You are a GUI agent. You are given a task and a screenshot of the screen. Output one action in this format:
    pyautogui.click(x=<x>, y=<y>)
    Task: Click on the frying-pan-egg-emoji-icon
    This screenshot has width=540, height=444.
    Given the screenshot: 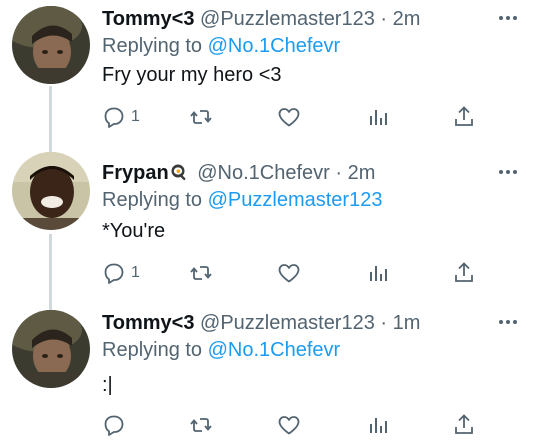 What is the action you would take?
    pyautogui.click(x=178, y=172)
    